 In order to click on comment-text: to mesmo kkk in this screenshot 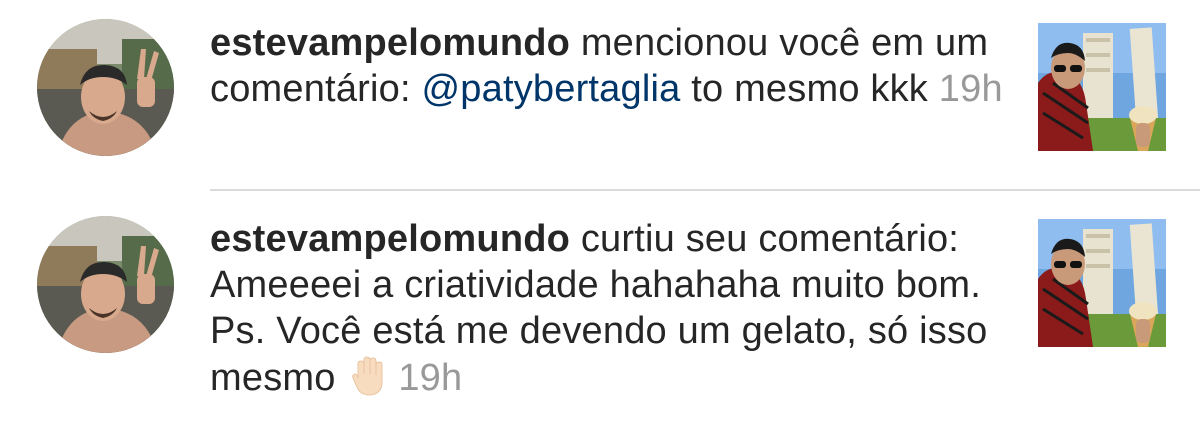, I will do `click(804, 89)`.